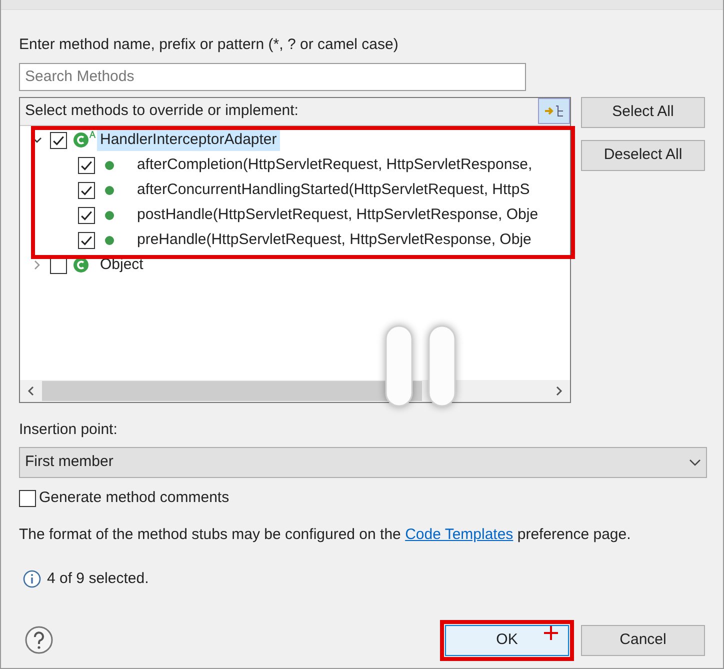 This screenshot has height=669, width=724. I want to click on search-field: Search Methods, so click(272, 76).